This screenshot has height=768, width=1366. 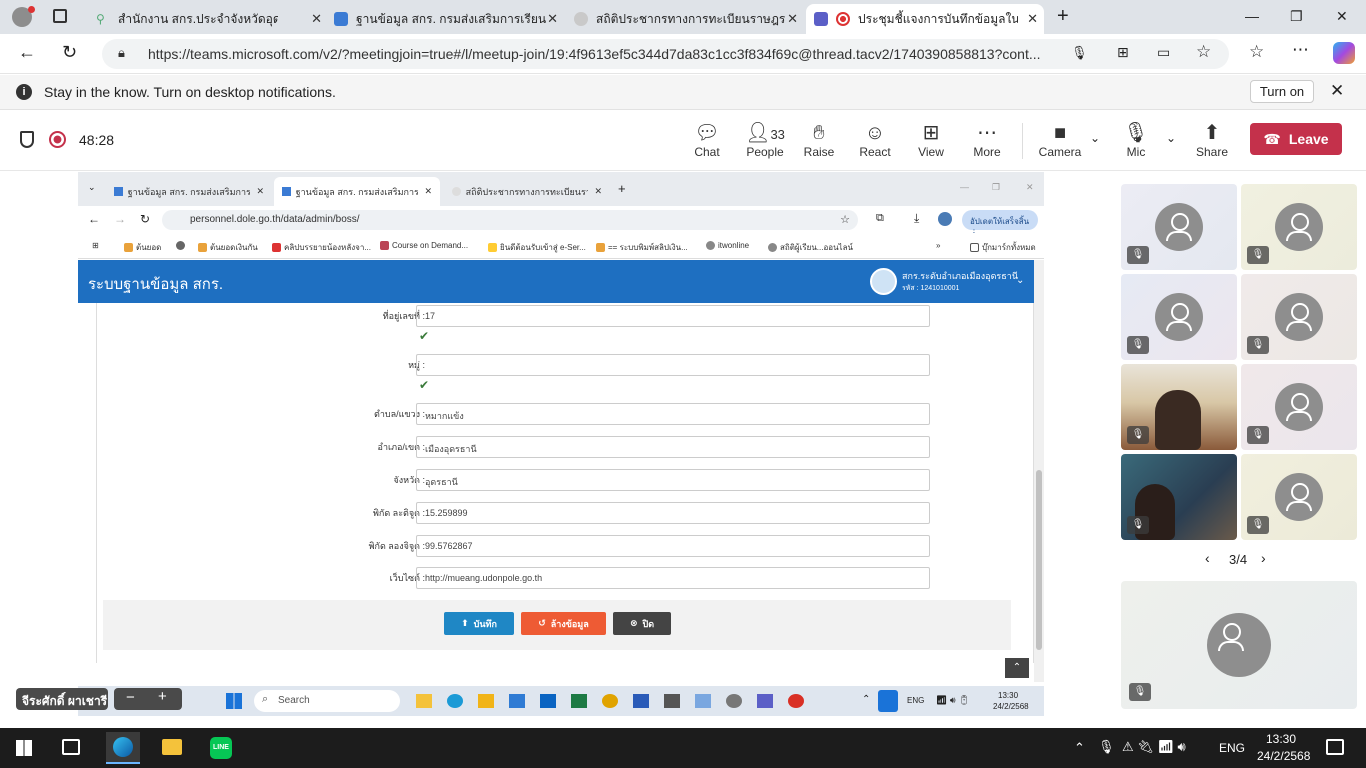 What do you see at coordinates (1095, 138) in the screenshot?
I see `camera-options-chevron-icon: ⌄` at bounding box center [1095, 138].